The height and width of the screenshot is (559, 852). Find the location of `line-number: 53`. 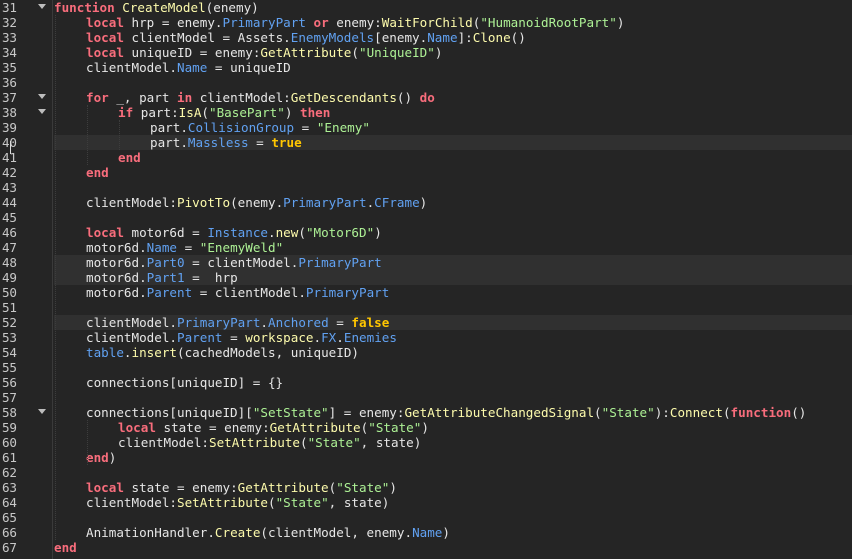

line-number: 53 is located at coordinates (9, 337).